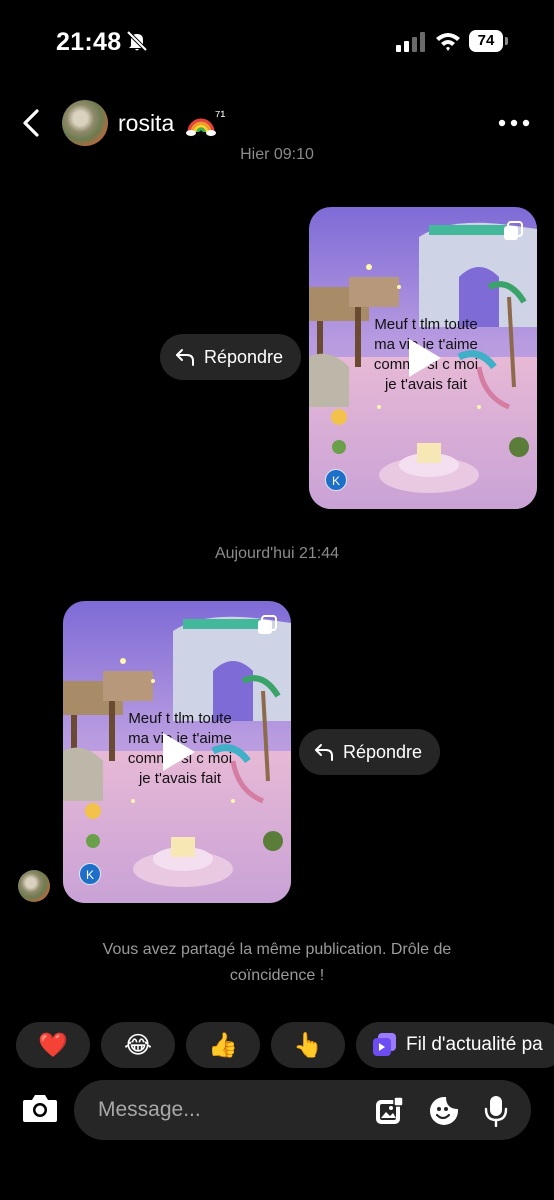 This screenshot has width=554, height=1200. I want to click on reaction-heart: ❤️, so click(53, 1045).